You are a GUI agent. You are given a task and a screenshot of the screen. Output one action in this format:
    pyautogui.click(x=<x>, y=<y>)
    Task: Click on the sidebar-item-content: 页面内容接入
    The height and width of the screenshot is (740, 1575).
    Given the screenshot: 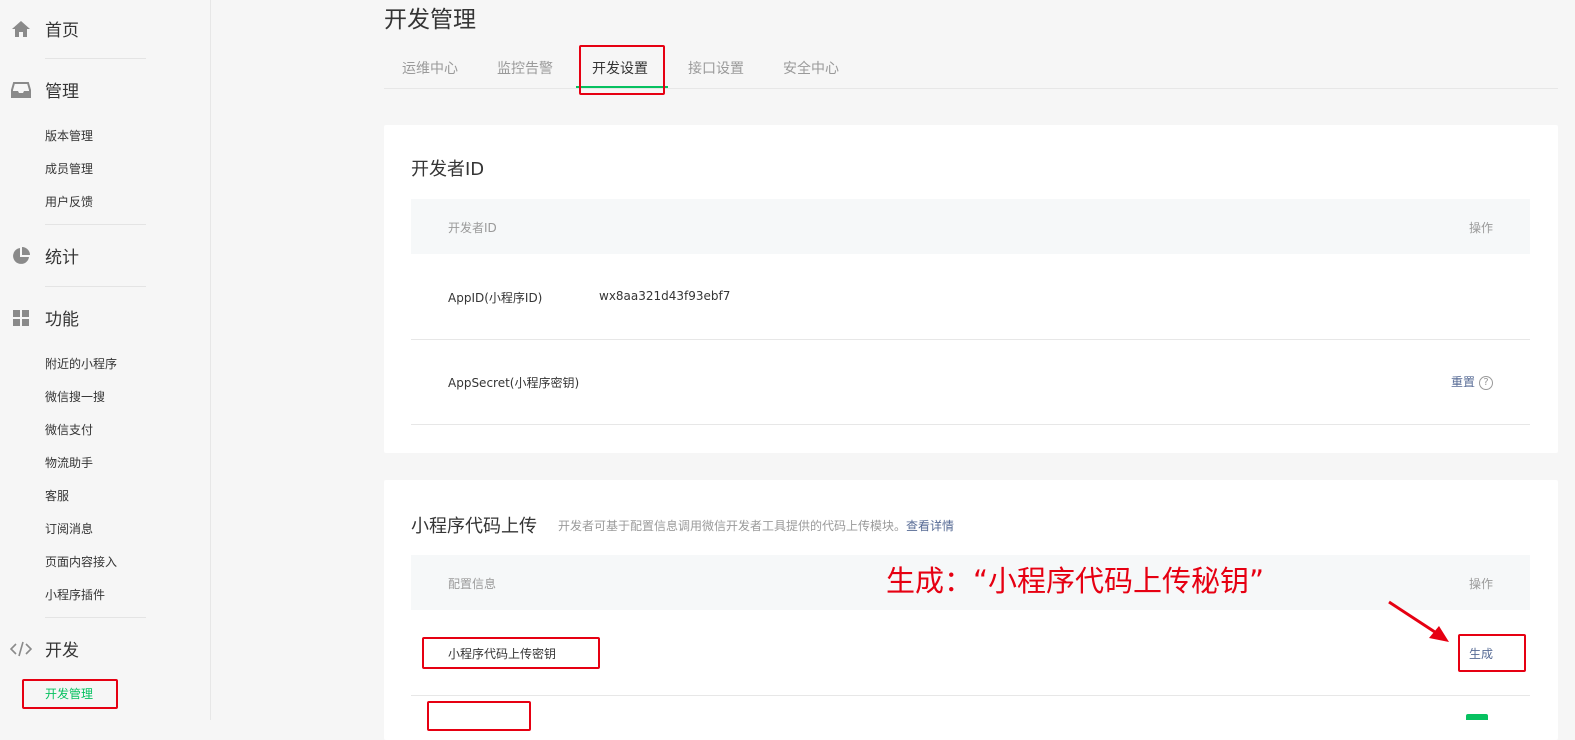 What is the action you would take?
    pyautogui.click(x=81, y=561)
    